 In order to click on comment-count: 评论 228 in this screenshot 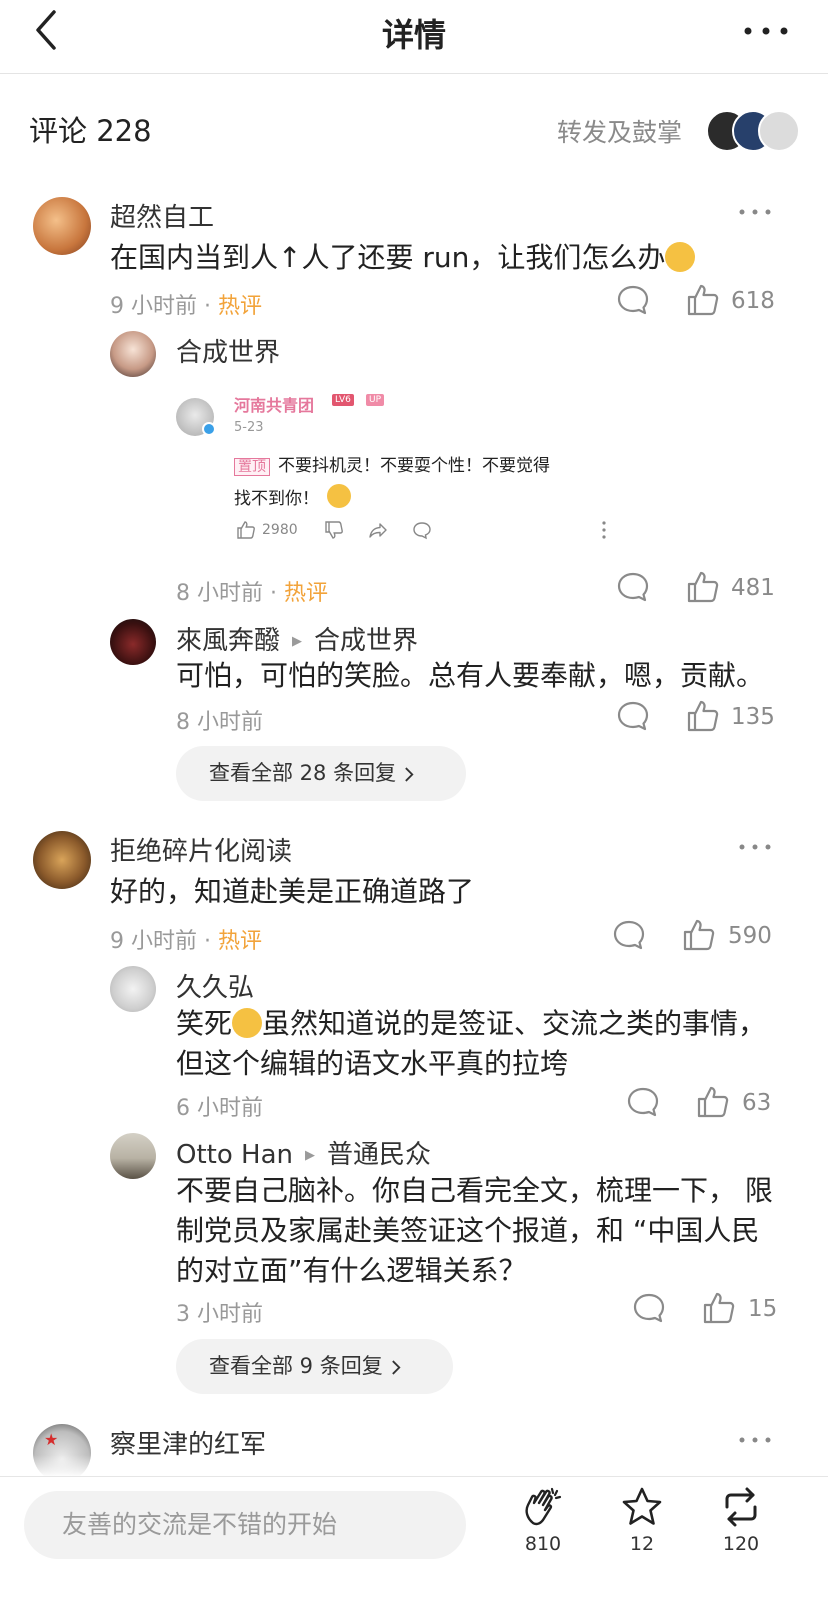, I will do `click(90, 129)`.